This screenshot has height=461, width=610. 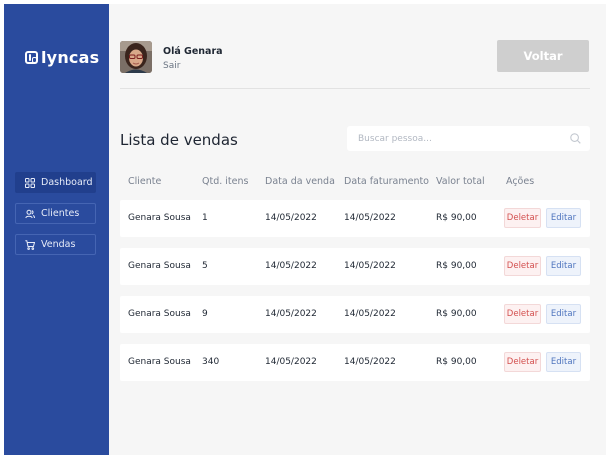 What do you see at coordinates (225, 181) in the screenshot?
I see `column-header-qtd-itens: Qtd. itens` at bounding box center [225, 181].